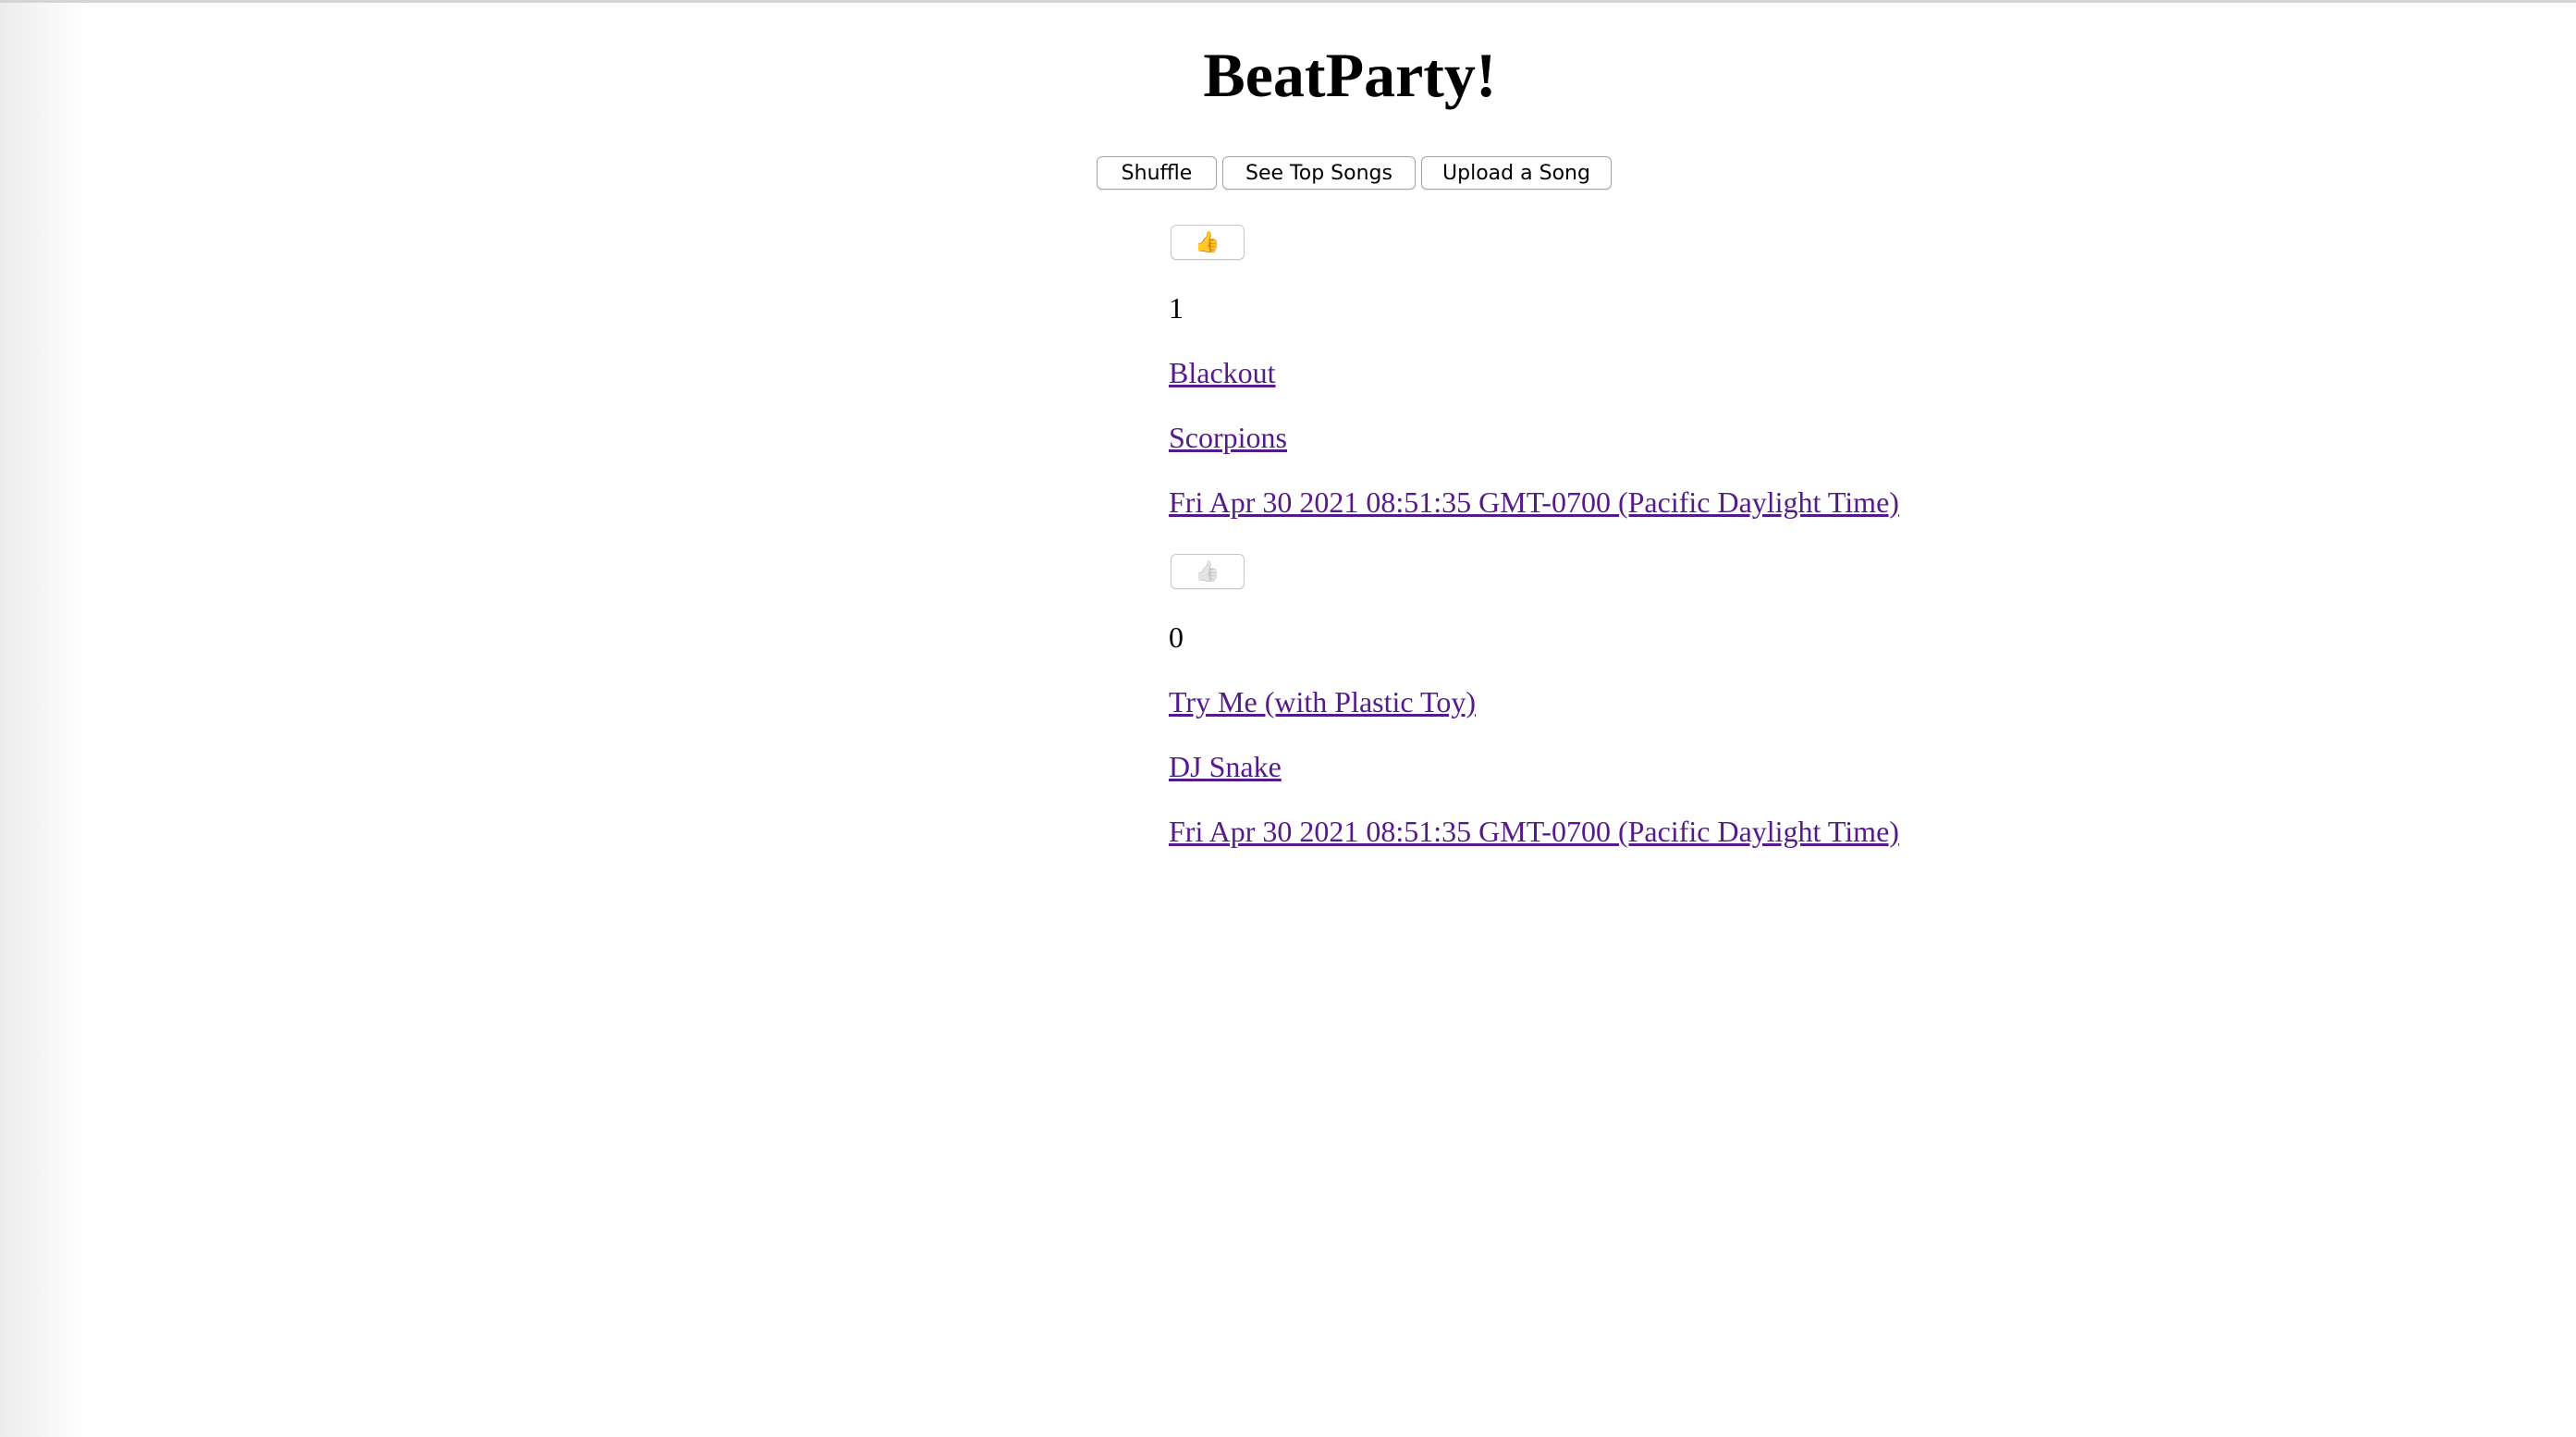 The image size is (2576, 1437). I want to click on upload-song-button: Upload a Song, so click(1517, 173).